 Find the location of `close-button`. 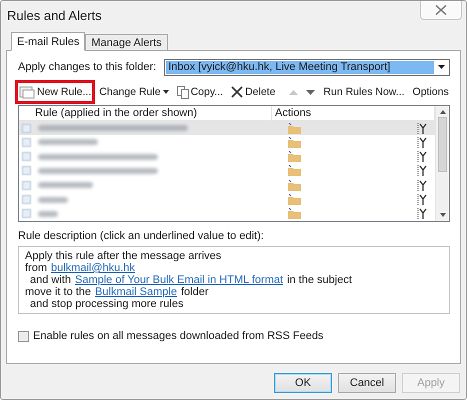

close-button is located at coordinates (441, 10).